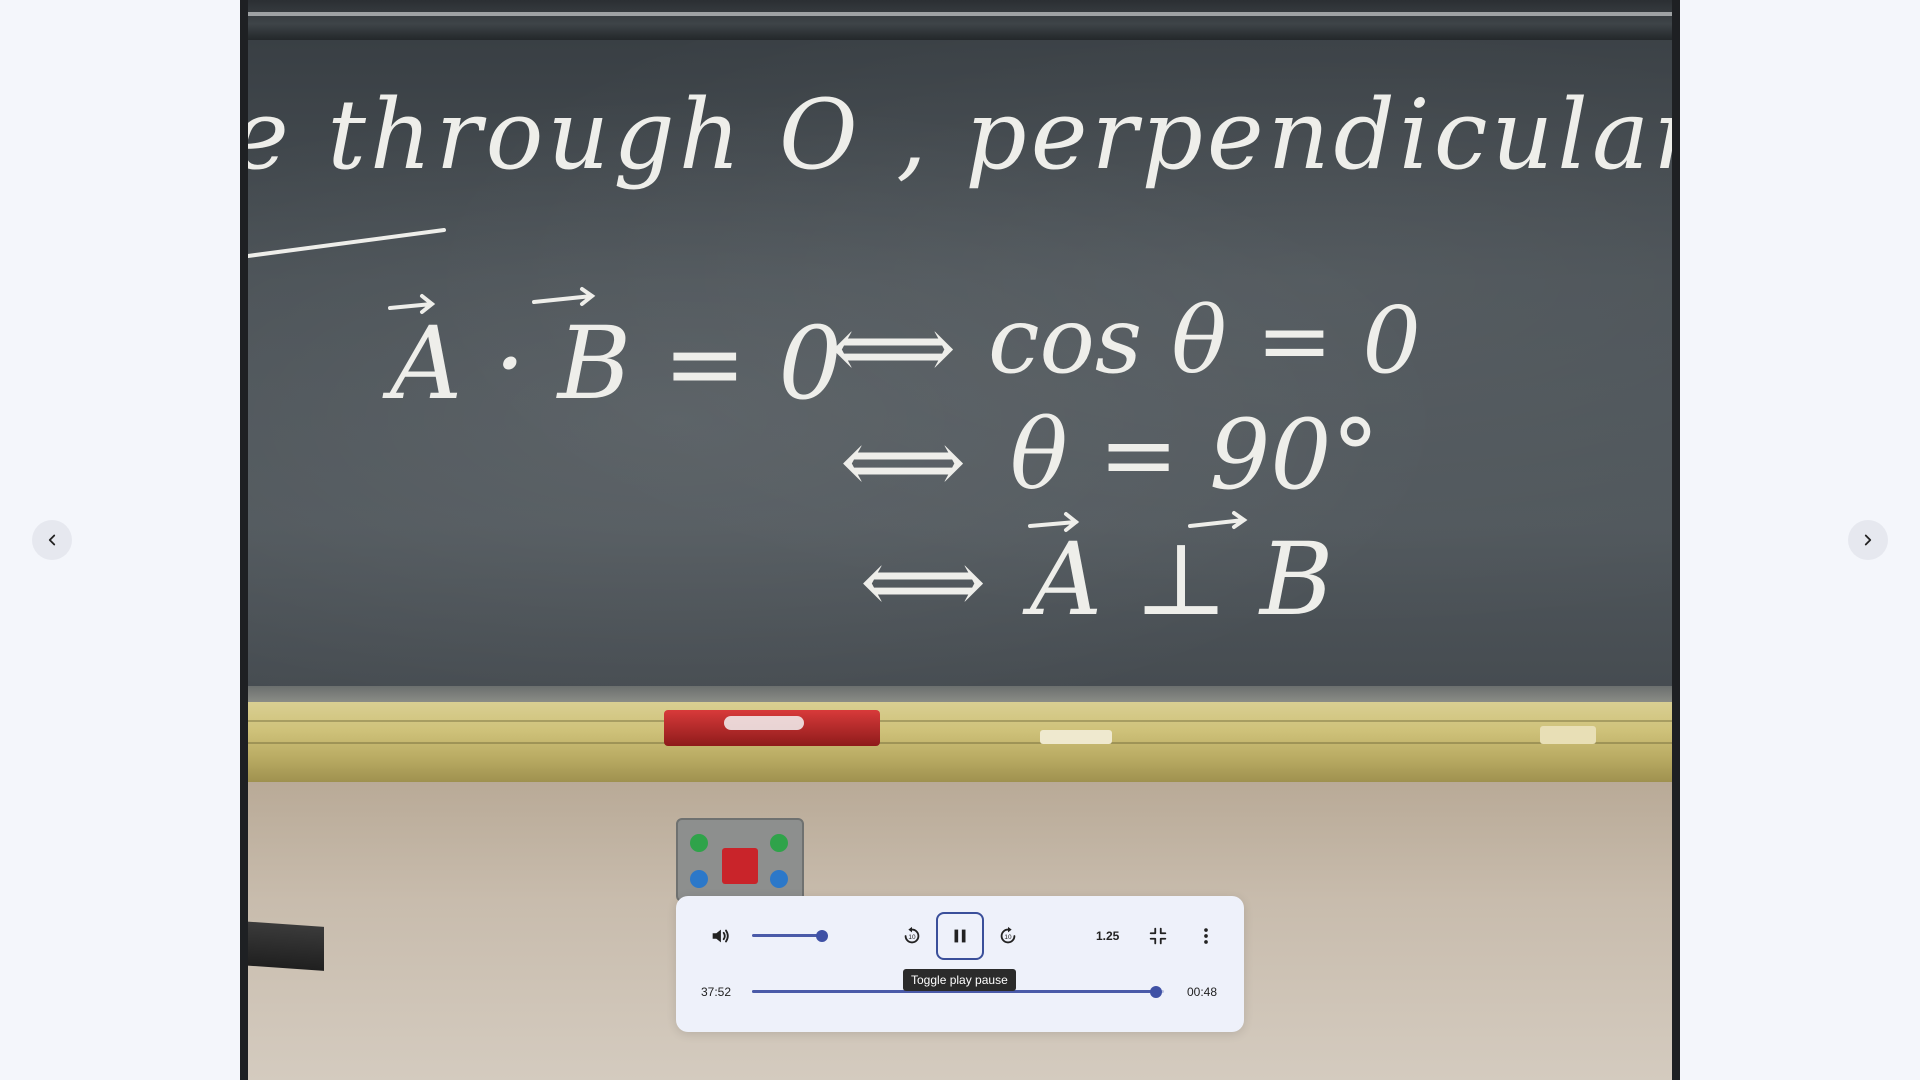 The image size is (1920, 1080). I want to click on frame-edge-right, so click(1676, 540).